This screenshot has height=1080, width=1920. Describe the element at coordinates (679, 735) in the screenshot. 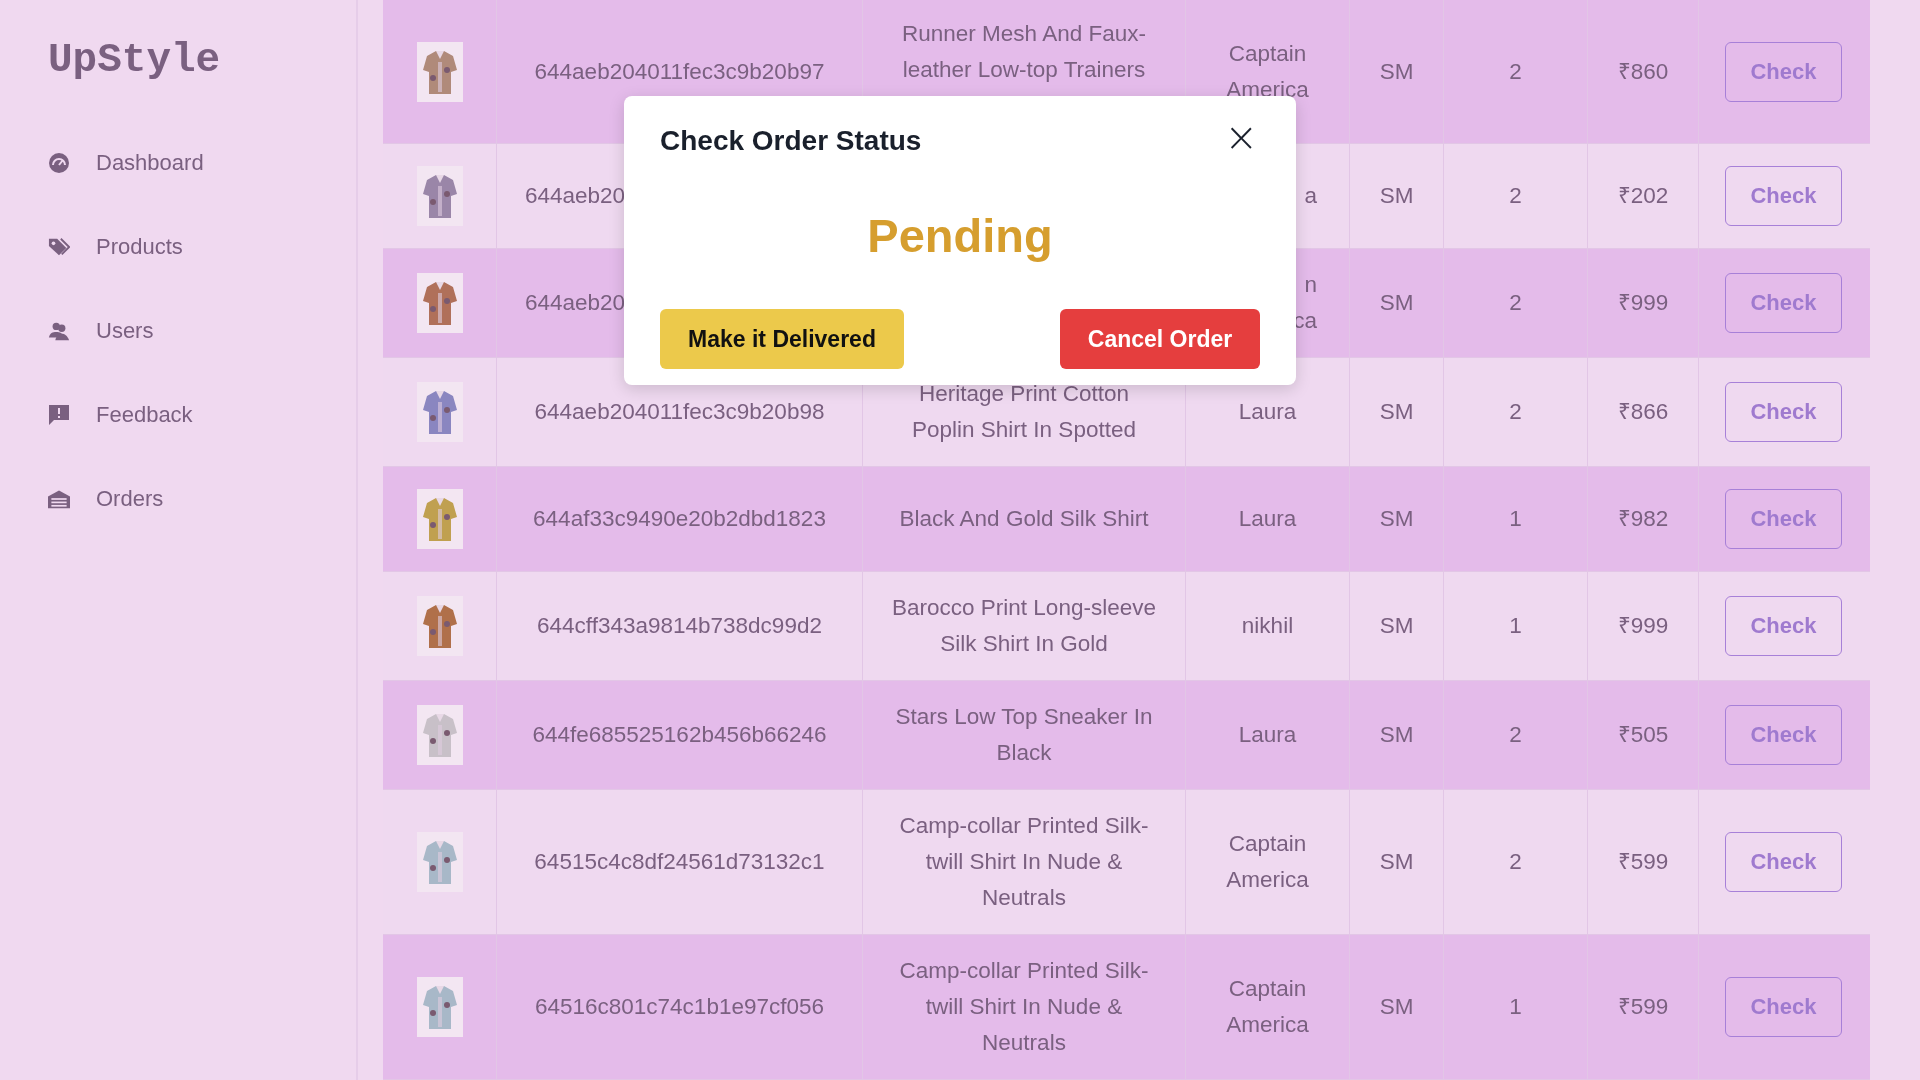

I see `table-cell-text: 644fe685525162b456b66246` at that location.